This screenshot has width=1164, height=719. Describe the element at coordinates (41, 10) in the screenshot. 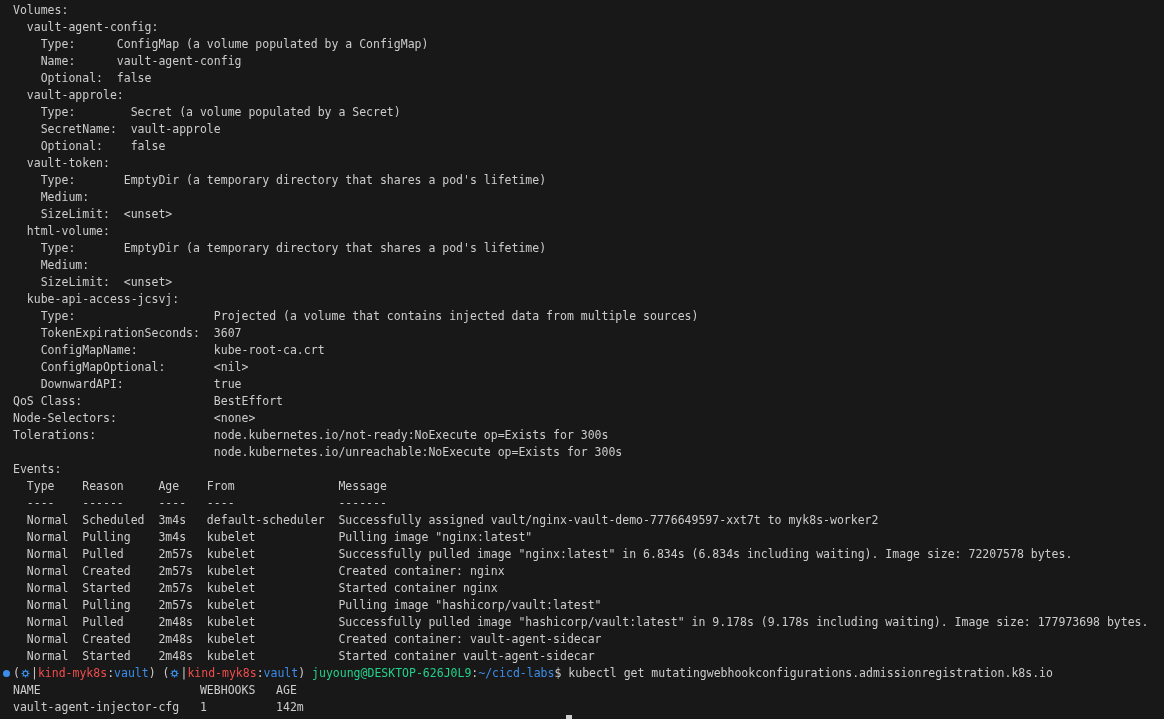

I see `output-line: Volumes:` at that location.